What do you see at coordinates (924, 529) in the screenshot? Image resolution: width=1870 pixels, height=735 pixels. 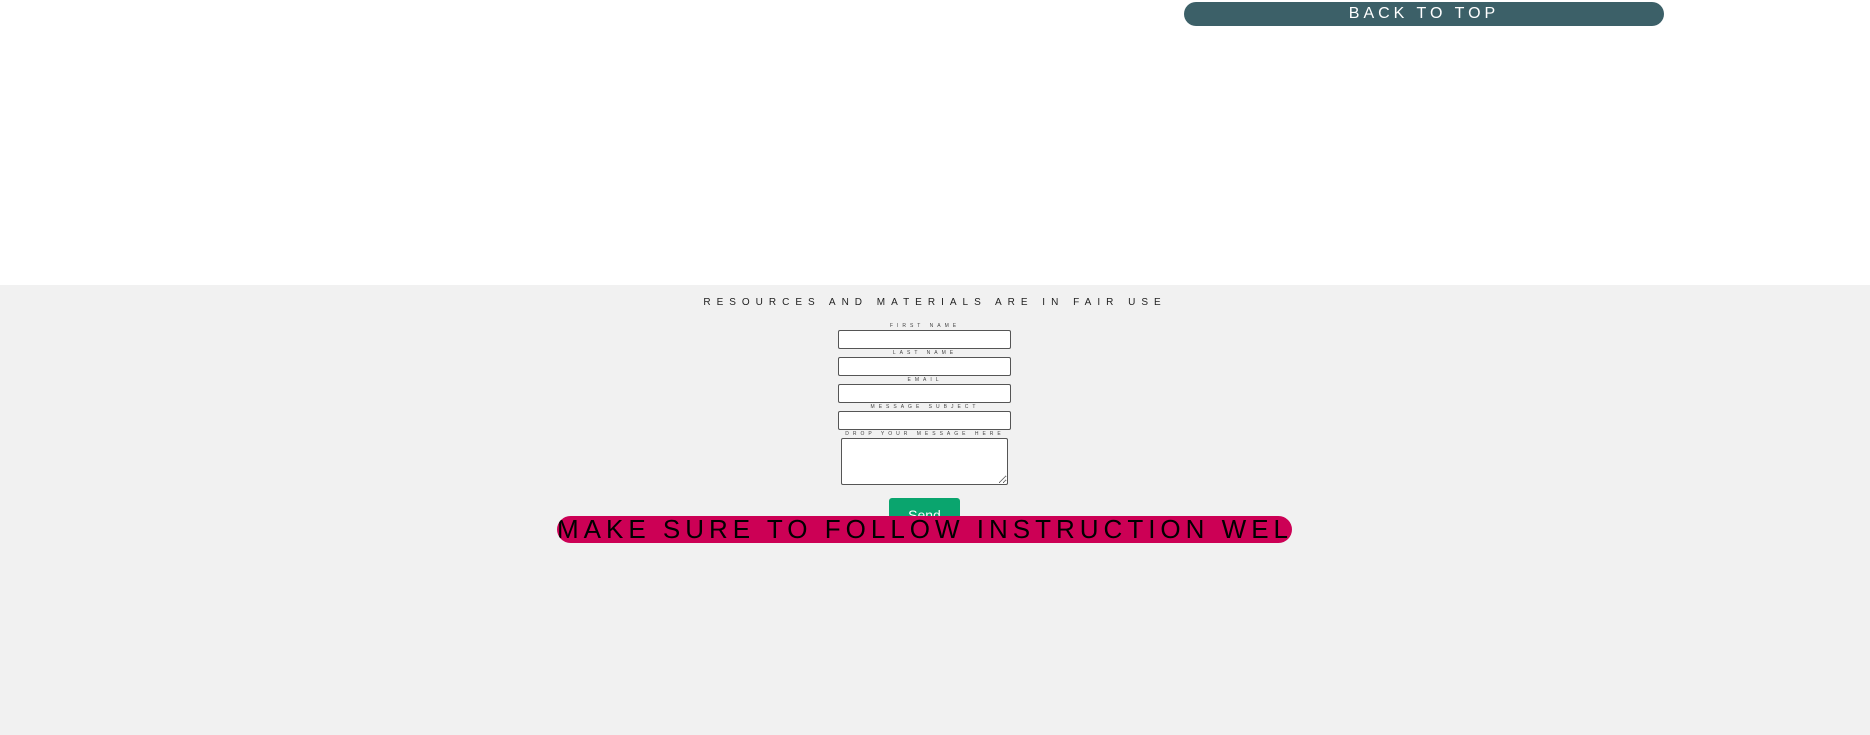 I see `instruction-banner: MAKE SURE TO FOLLOW INSTRUCTION WELL!` at bounding box center [924, 529].